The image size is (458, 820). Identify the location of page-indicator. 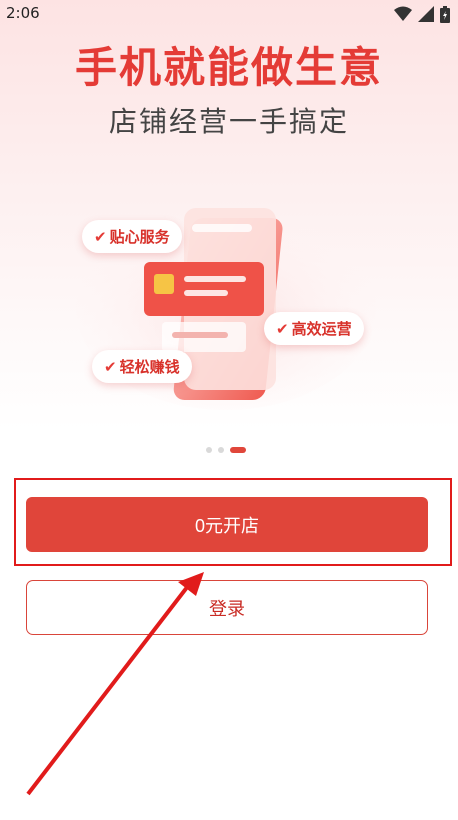
(226, 450).